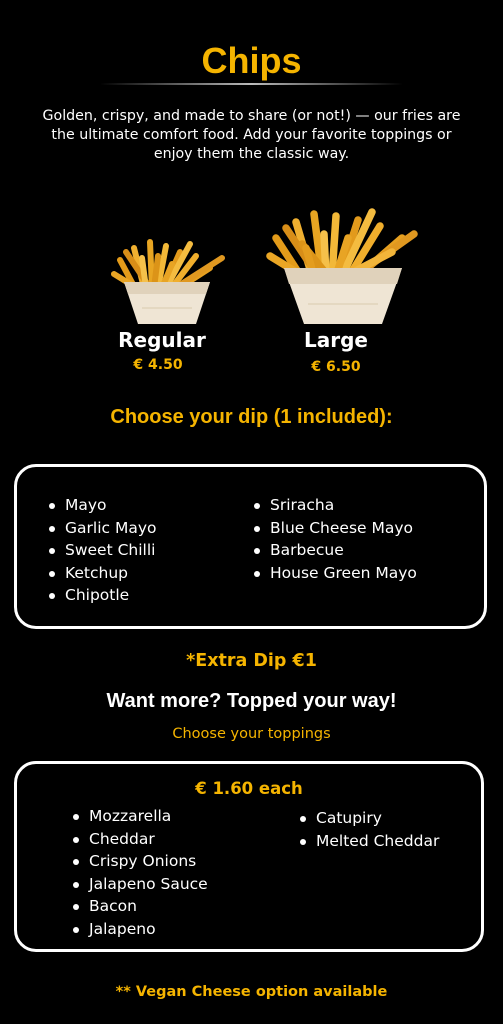  What do you see at coordinates (140, 906) in the screenshot?
I see `list-item: Bacon` at bounding box center [140, 906].